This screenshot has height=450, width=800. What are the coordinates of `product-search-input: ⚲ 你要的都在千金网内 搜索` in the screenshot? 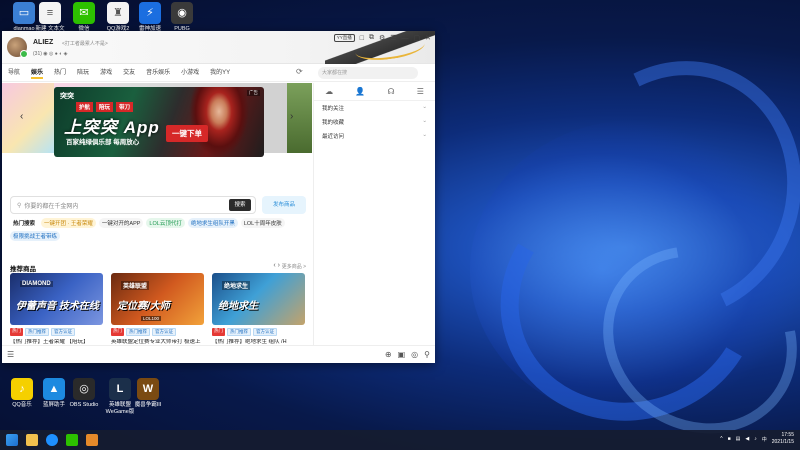 It's located at (133, 205).